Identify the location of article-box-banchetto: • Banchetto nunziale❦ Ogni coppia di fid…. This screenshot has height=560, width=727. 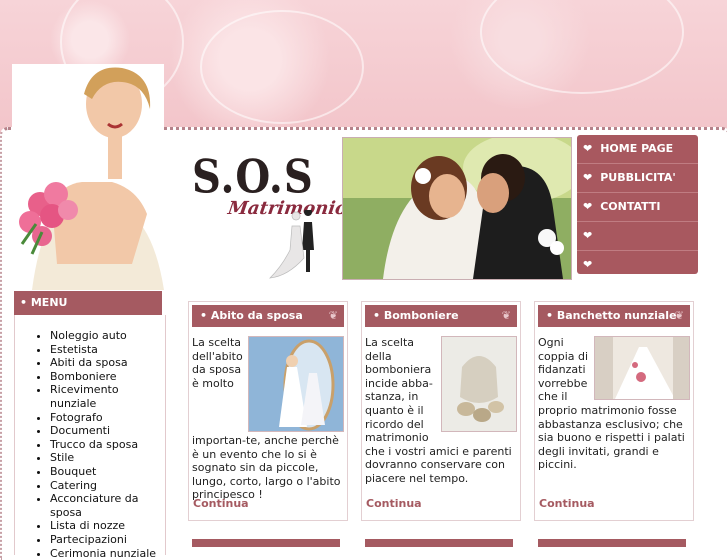
(614, 411).